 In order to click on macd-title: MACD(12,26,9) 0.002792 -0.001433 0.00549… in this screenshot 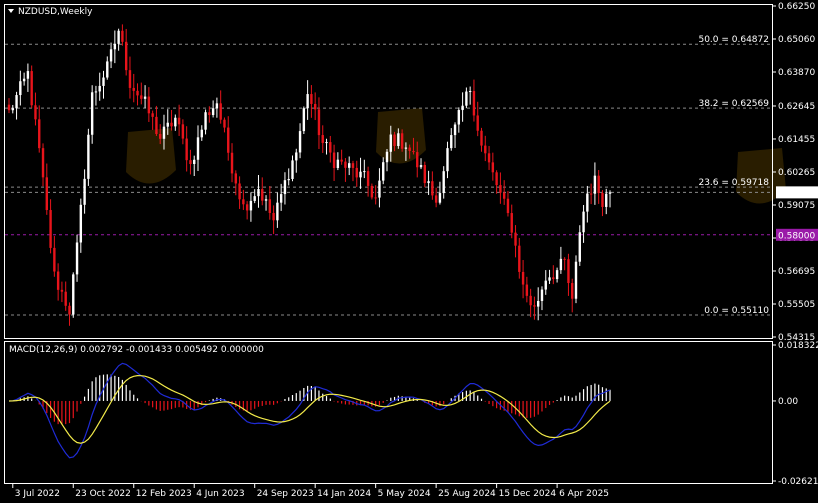, I will do `click(136, 350)`.